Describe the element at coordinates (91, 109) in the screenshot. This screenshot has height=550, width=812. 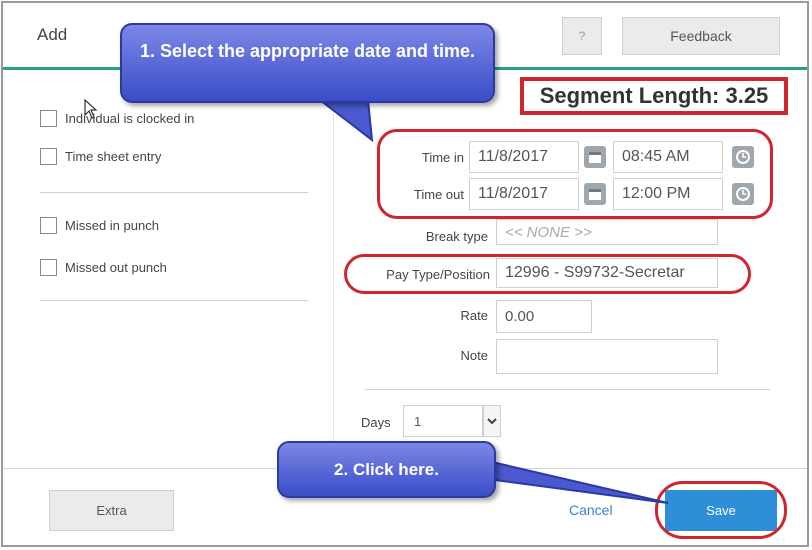
I see `mouse-pointer-icon` at that location.